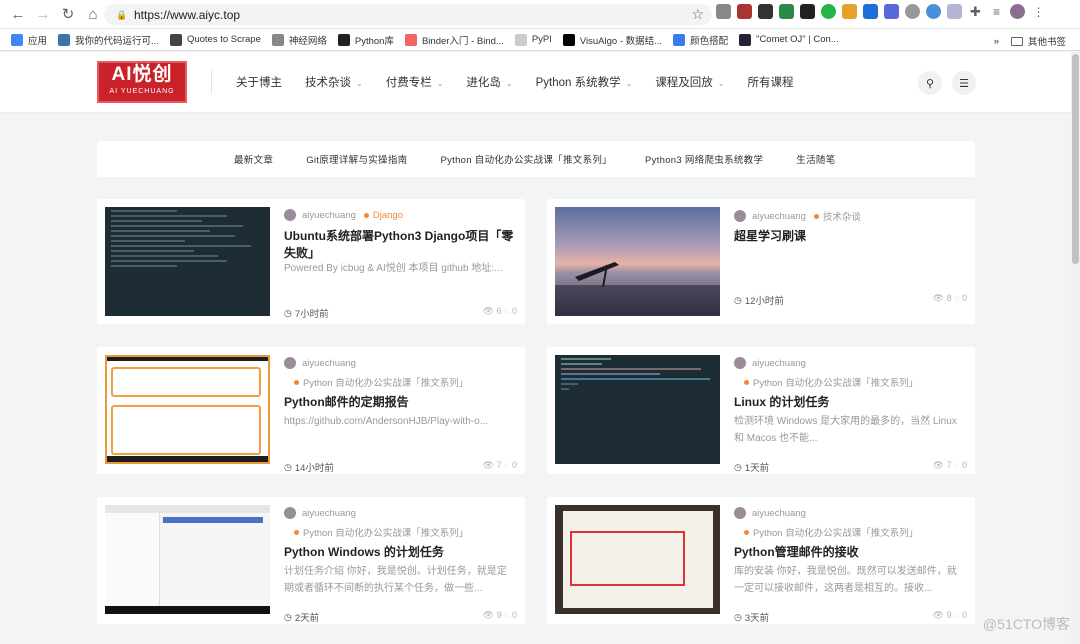 The width and height of the screenshot is (1080, 644). Describe the element at coordinates (142, 91) in the screenshot. I see `logo-subtext: AI YUECHUANG` at that location.